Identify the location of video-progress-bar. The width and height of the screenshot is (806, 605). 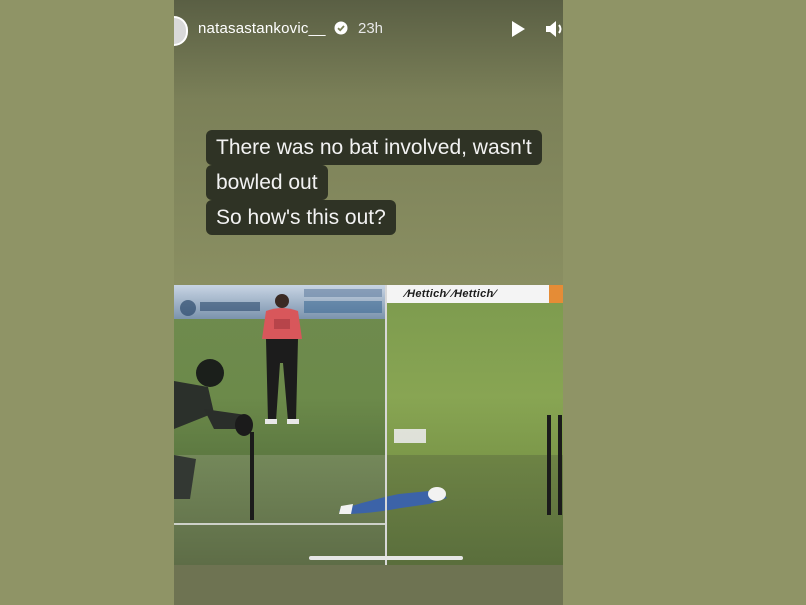
(386, 558).